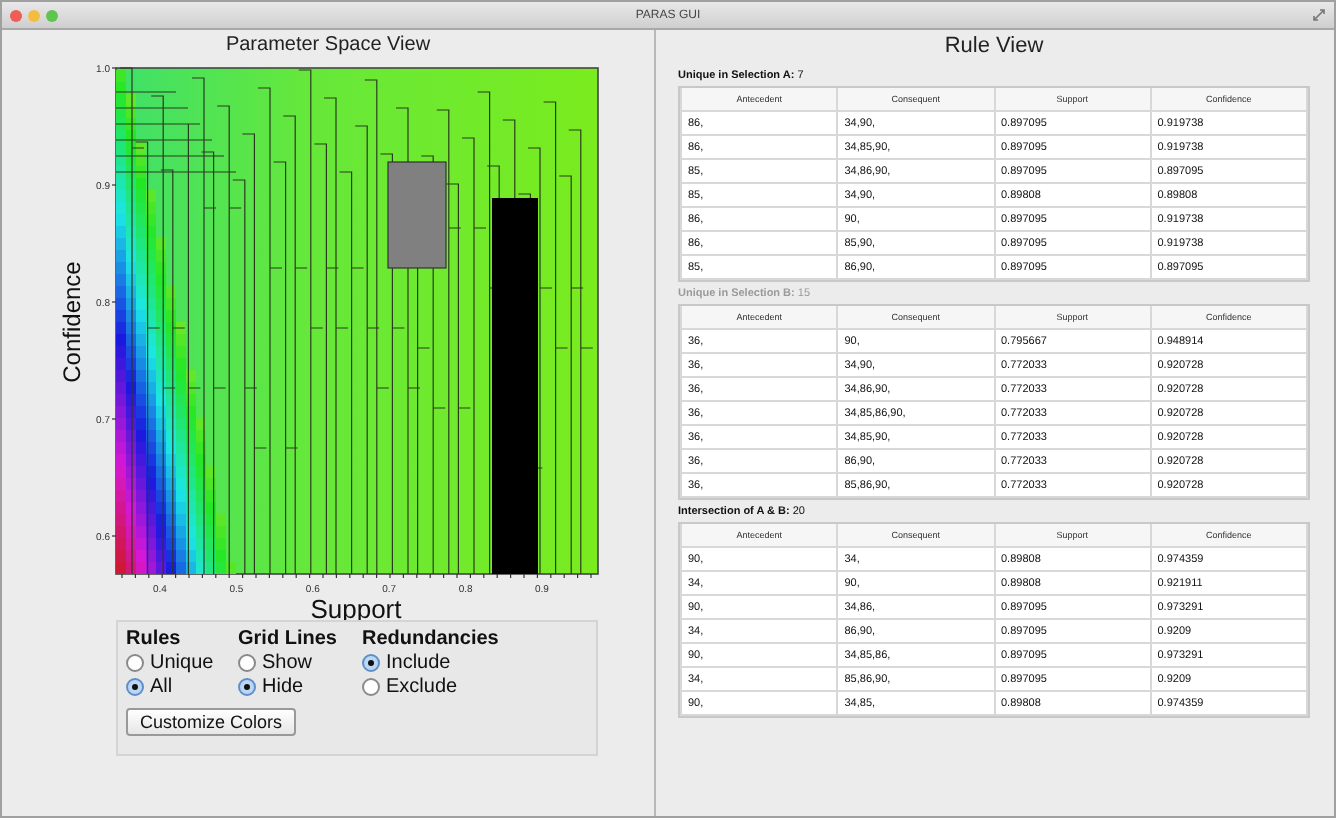 The height and width of the screenshot is (818, 1336). What do you see at coordinates (430, 639) in the screenshot?
I see `option-group-title: Redundancies` at bounding box center [430, 639].